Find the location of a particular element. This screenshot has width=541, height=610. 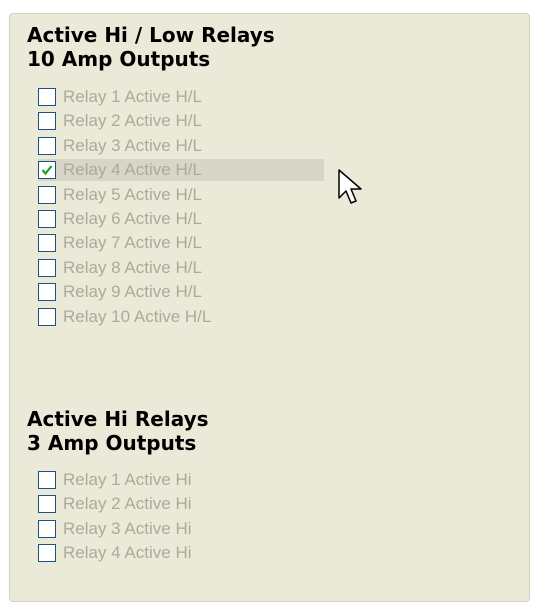

relay-checkbox-row: Relay 4 Active Hi is located at coordinates (115, 553).